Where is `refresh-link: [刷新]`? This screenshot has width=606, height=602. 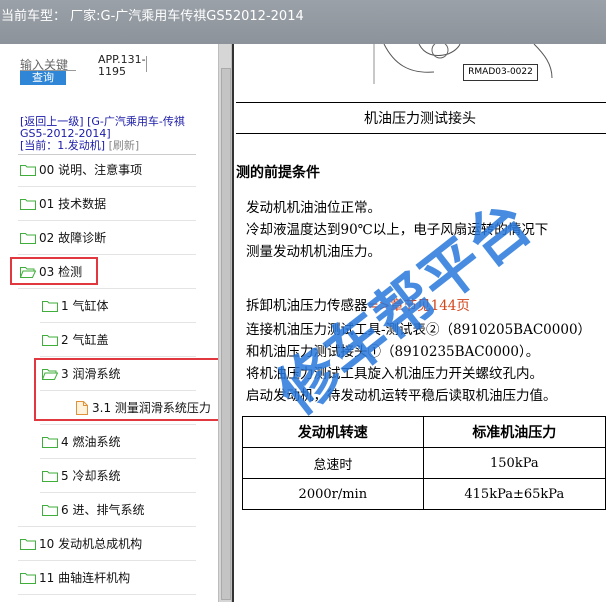 refresh-link: [刷新] is located at coordinates (124, 145).